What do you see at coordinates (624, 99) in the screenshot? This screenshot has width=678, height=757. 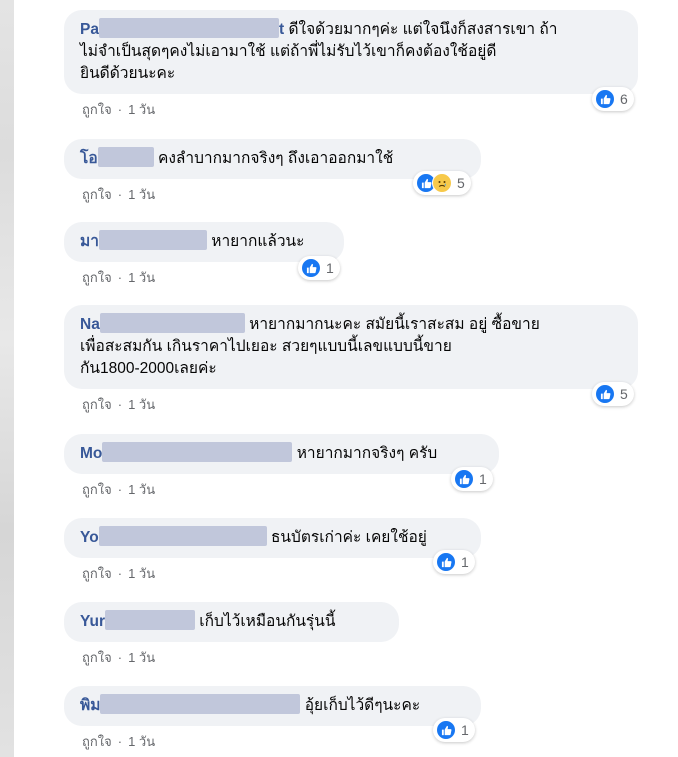 I see `reaction-count: 6` at bounding box center [624, 99].